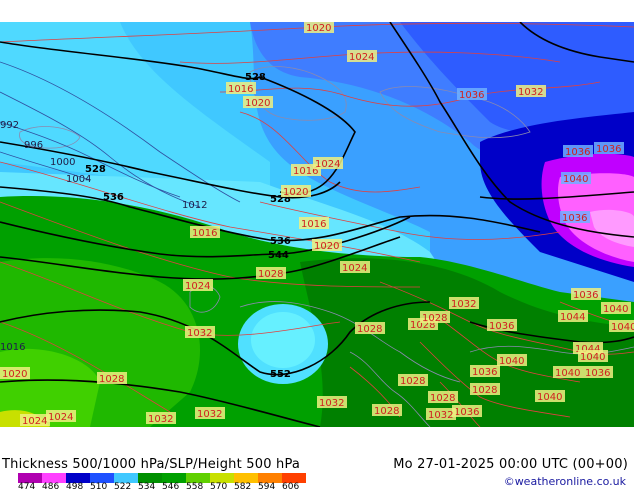  What do you see at coordinates (195, 487) in the screenshot?
I see `color-scale-tick: 558` at bounding box center [195, 487].